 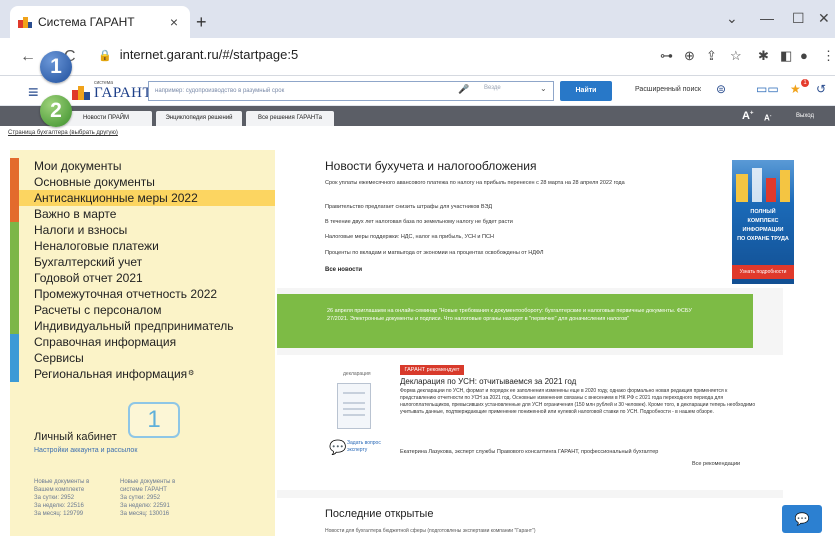 What do you see at coordinates (88, 278) in the screenshot?
I see `sidebar-item-label: Годовой отчет 2021` at bounding box center [88, 278].